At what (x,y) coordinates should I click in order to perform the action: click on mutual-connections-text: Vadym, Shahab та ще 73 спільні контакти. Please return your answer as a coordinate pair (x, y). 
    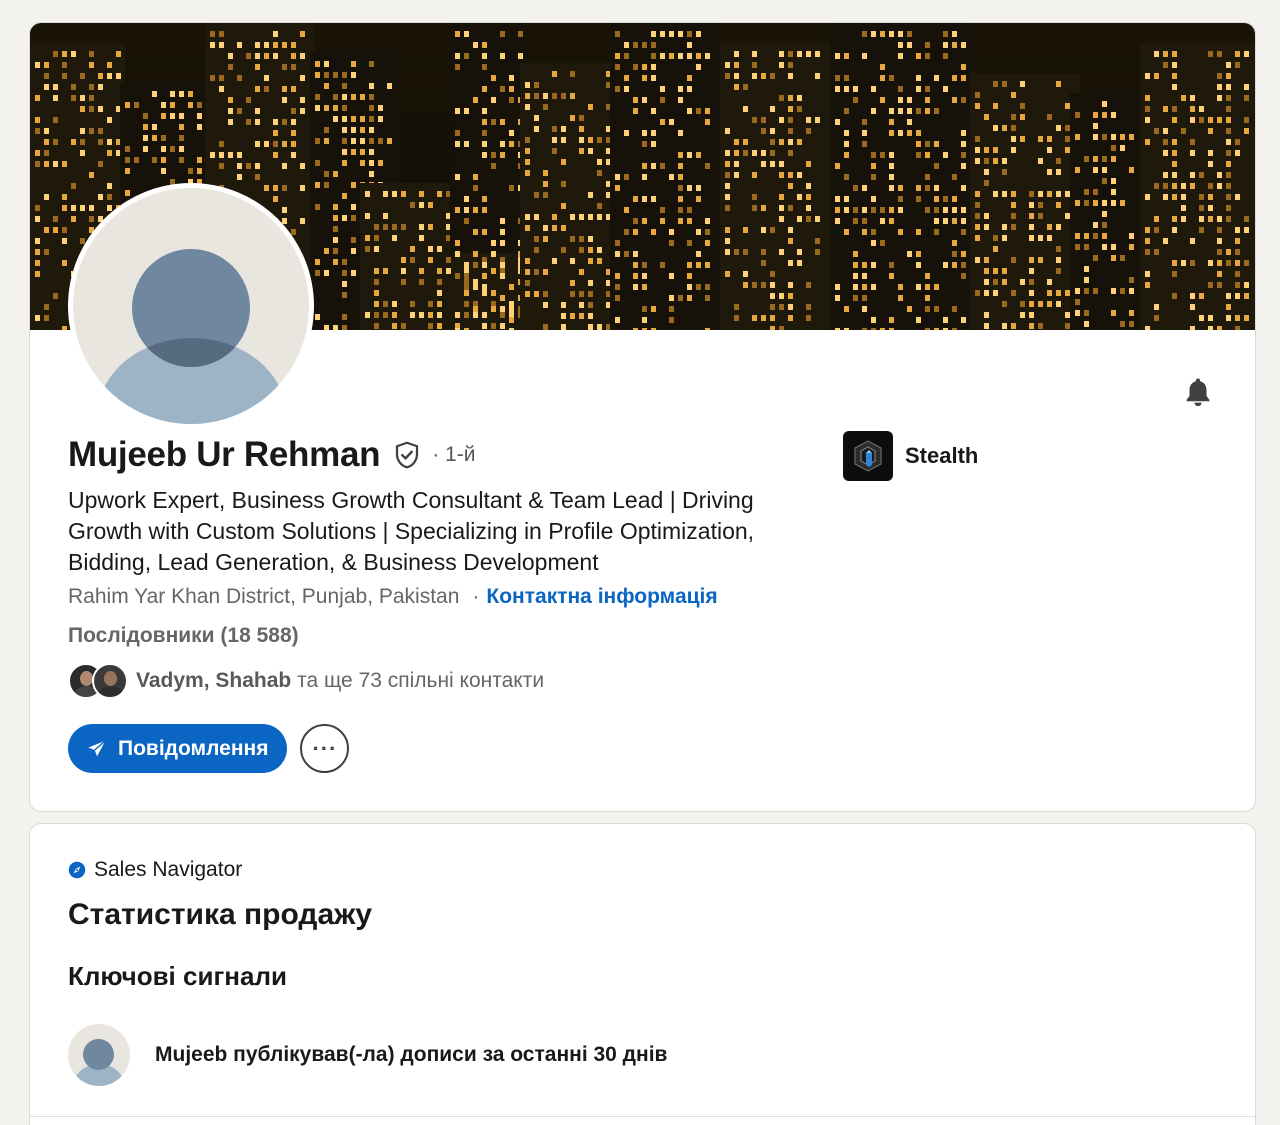
    Looking at the image, I should click on (340, 681).